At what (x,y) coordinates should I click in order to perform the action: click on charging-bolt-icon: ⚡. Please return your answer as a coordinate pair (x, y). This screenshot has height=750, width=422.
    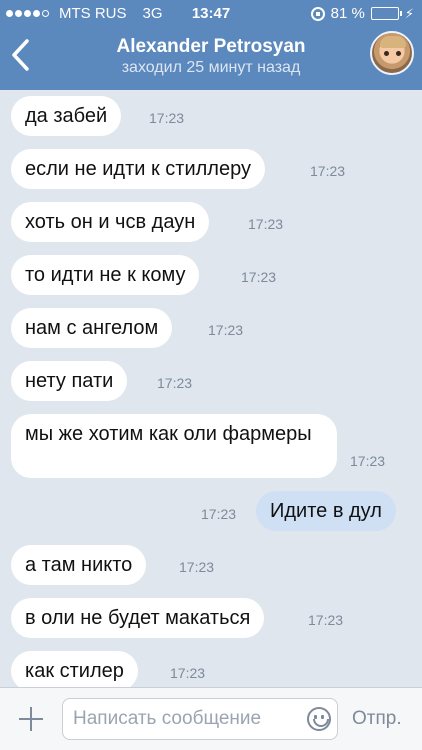
    Looking at the image, I should click on (409, 13).